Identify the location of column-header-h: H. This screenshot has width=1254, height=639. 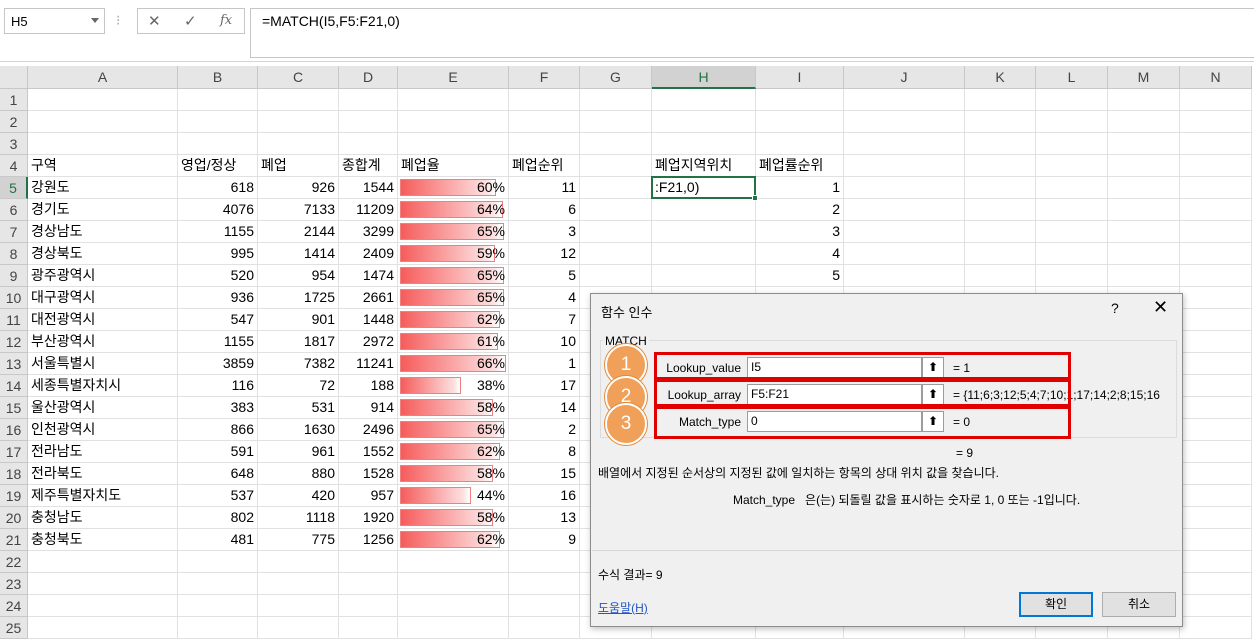
(704, 77).